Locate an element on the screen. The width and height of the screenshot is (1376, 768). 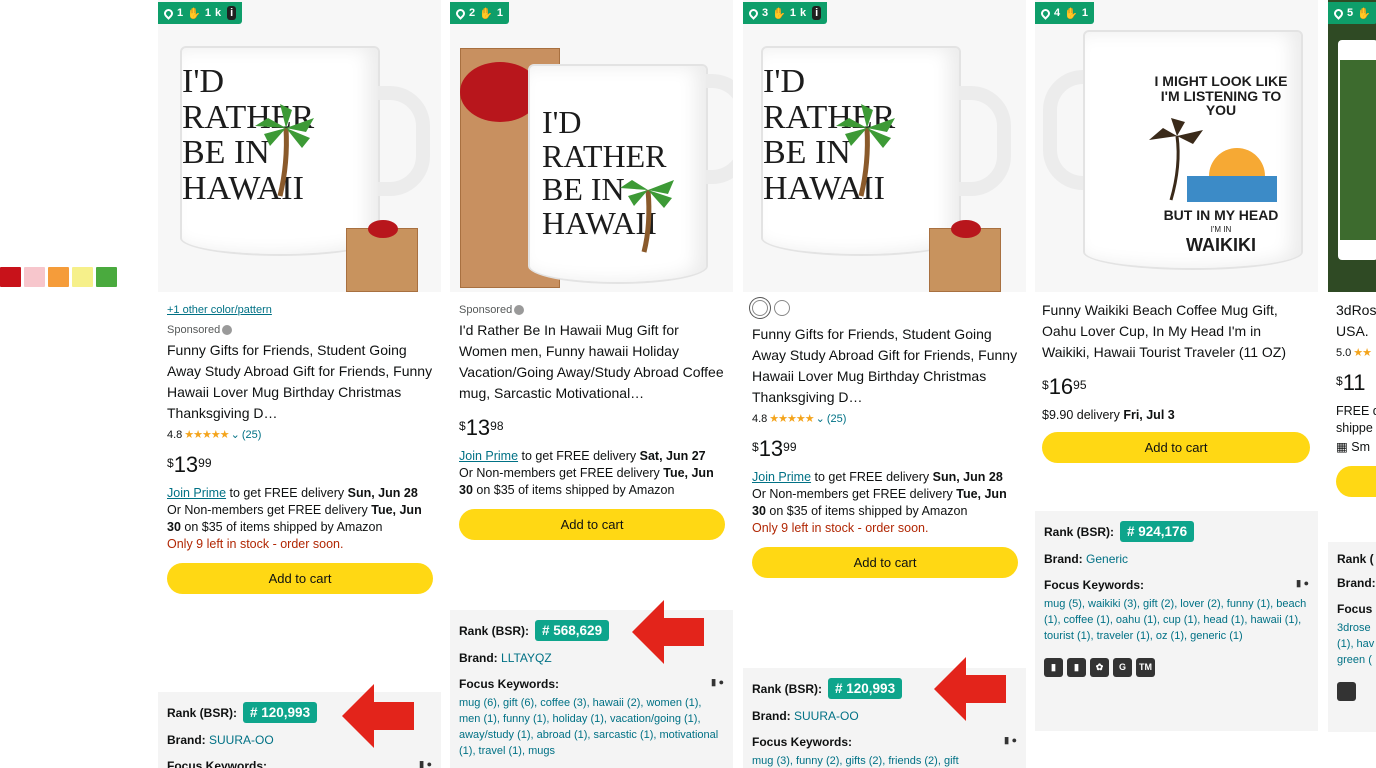
focus-keywords: 3drose (1), hav green ( is located at coordinates (1356, 644).